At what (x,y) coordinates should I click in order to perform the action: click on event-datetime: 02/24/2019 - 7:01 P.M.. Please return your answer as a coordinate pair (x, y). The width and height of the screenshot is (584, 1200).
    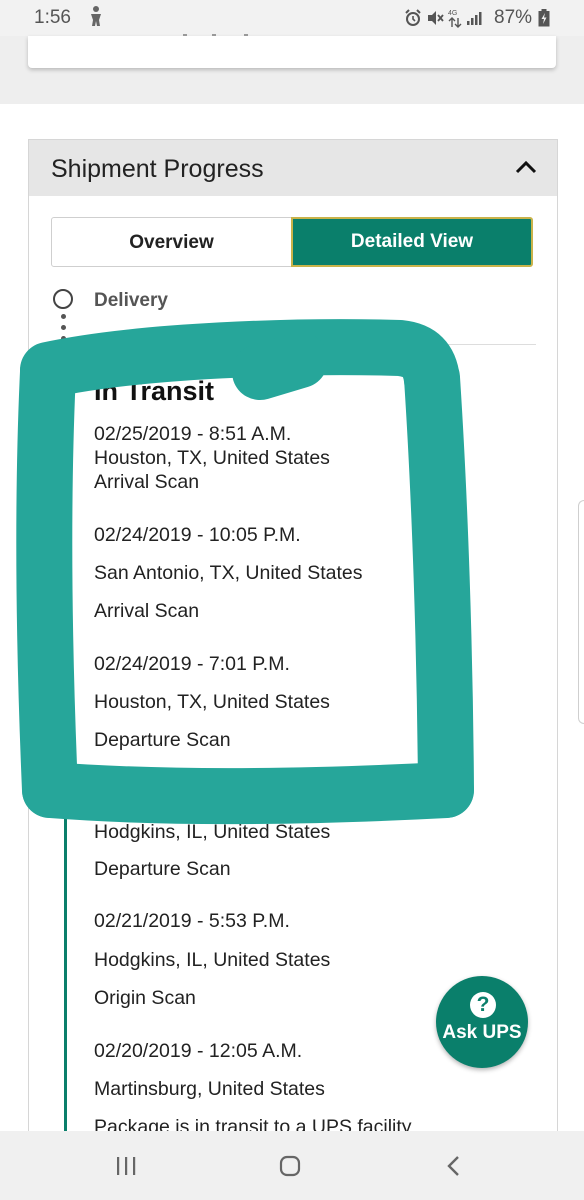
    Looking at the image, I should click on (192, 664).